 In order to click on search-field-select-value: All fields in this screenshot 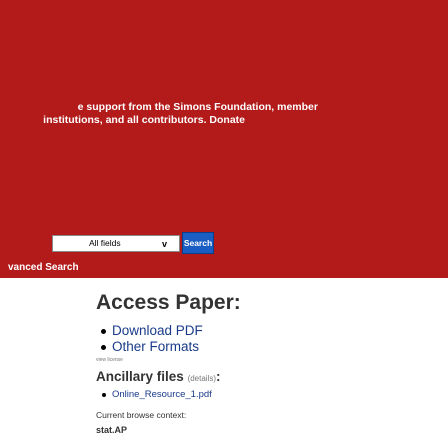, I will do `click(105, 243)`.